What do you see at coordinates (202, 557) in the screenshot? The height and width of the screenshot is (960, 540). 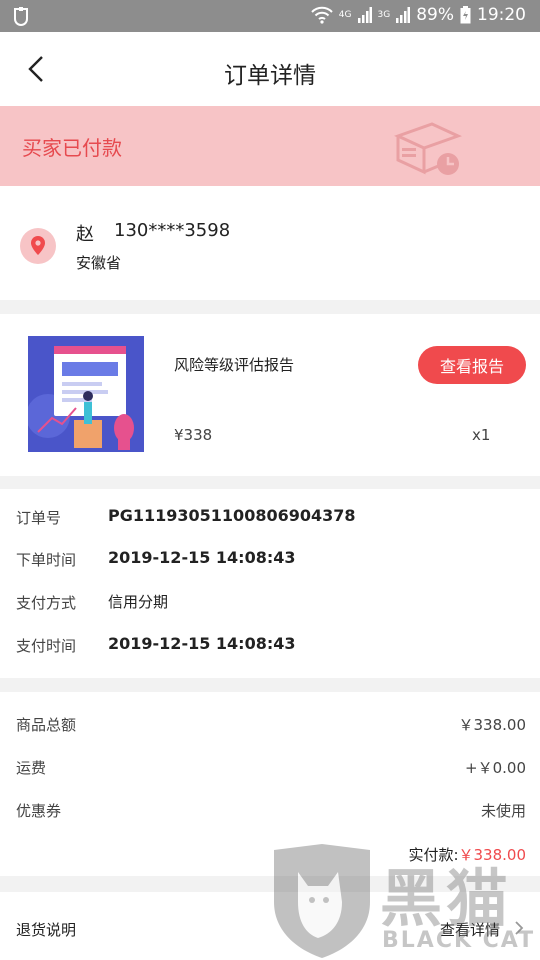 I see `order-time-value: 2019-12-15 14:08:43` at bounding box center [202, 557].